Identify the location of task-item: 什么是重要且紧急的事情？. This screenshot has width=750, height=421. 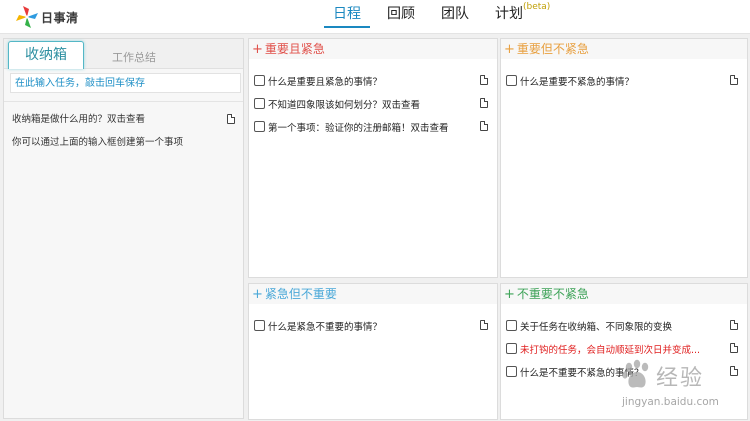
(373, 80).